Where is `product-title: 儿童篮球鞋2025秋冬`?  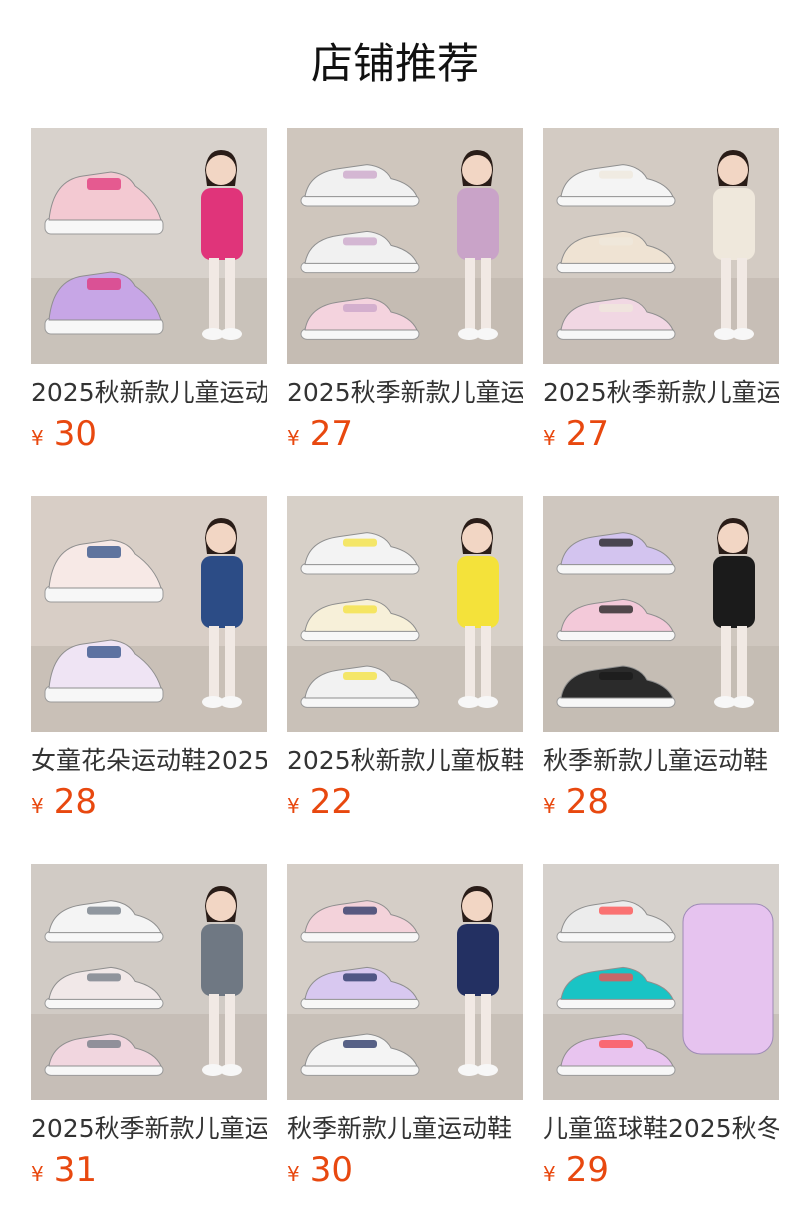
product-title: 儿童篮球鞋2025秋冬 is located at coordinates (661, 1129).